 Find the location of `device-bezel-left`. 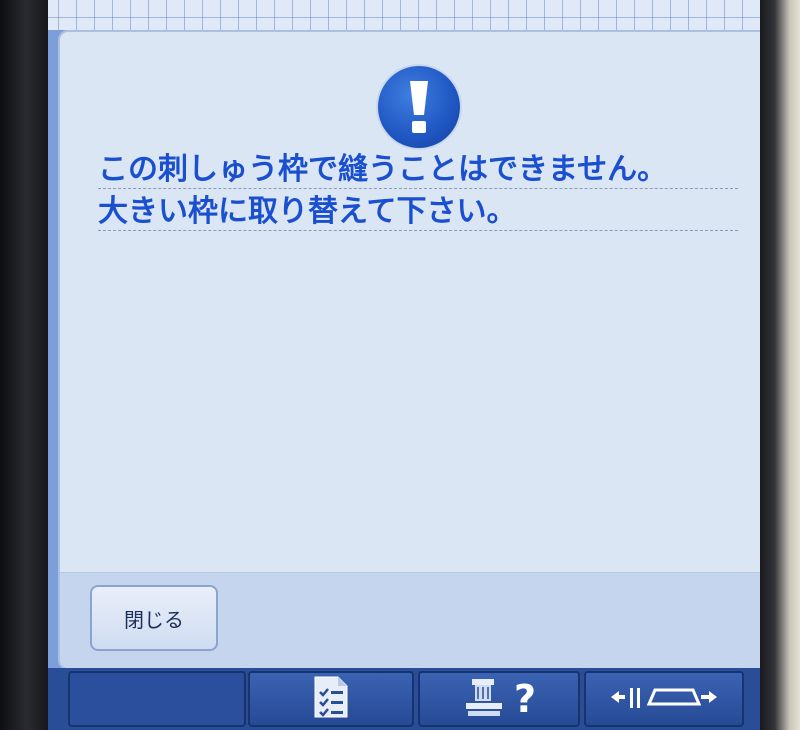

device-bezel-left is located at coordinates (24, 365).